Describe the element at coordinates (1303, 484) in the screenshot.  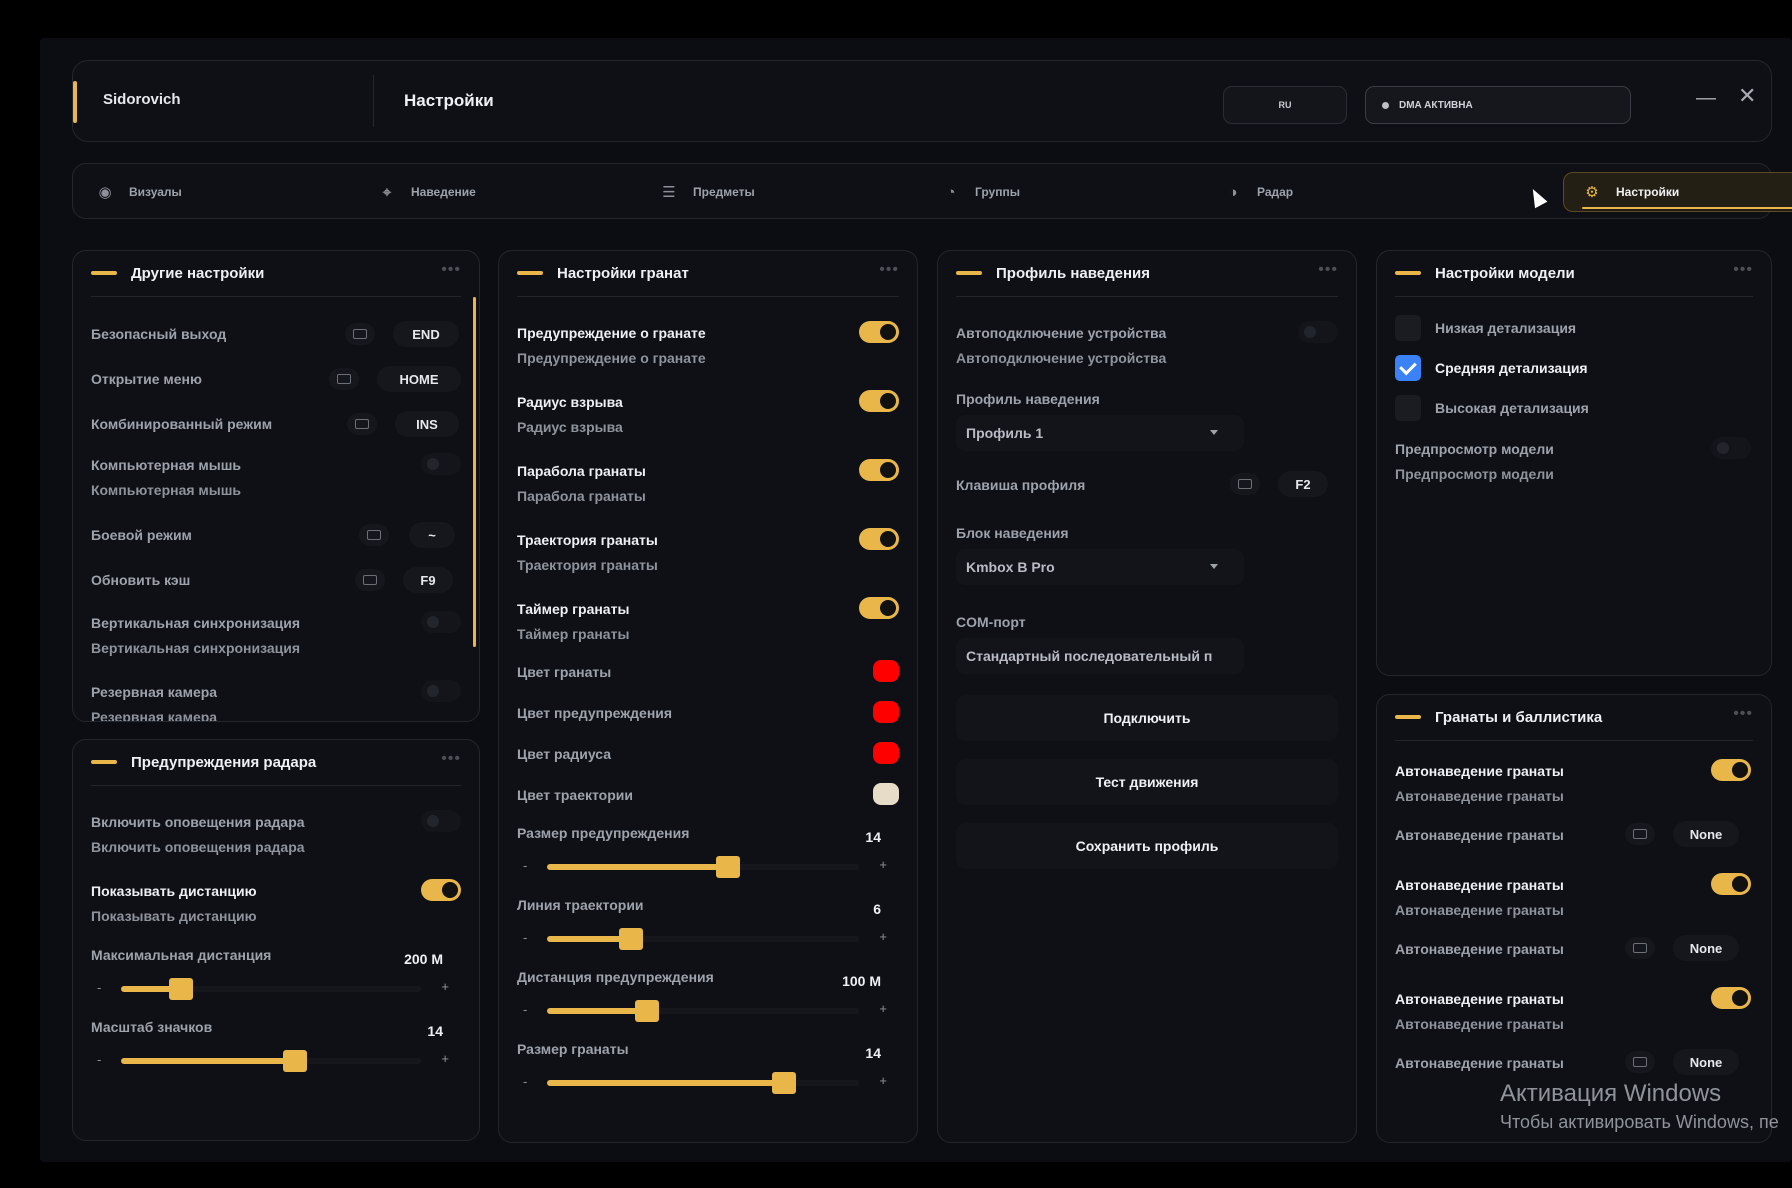
I see `keybind-button: F2` at that location.